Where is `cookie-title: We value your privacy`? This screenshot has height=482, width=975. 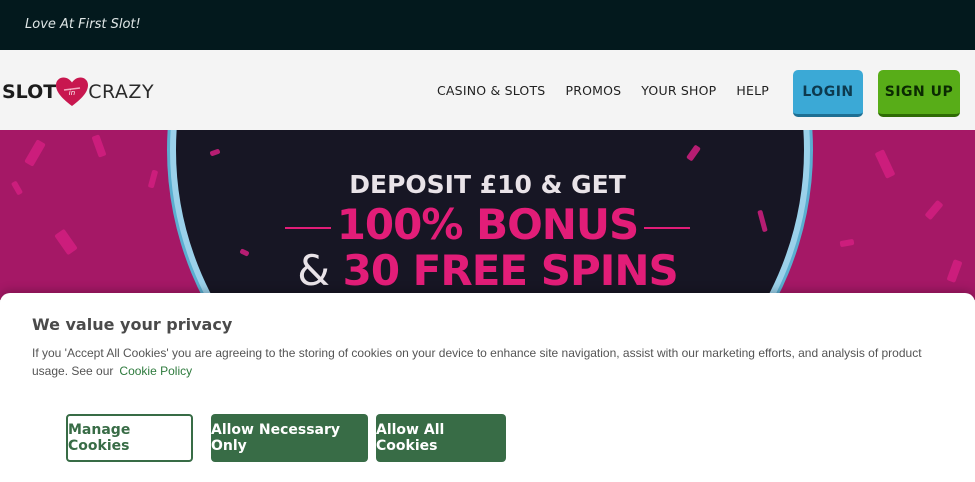
cookie-title: We value your privacy is located at coordinates (132, 324).